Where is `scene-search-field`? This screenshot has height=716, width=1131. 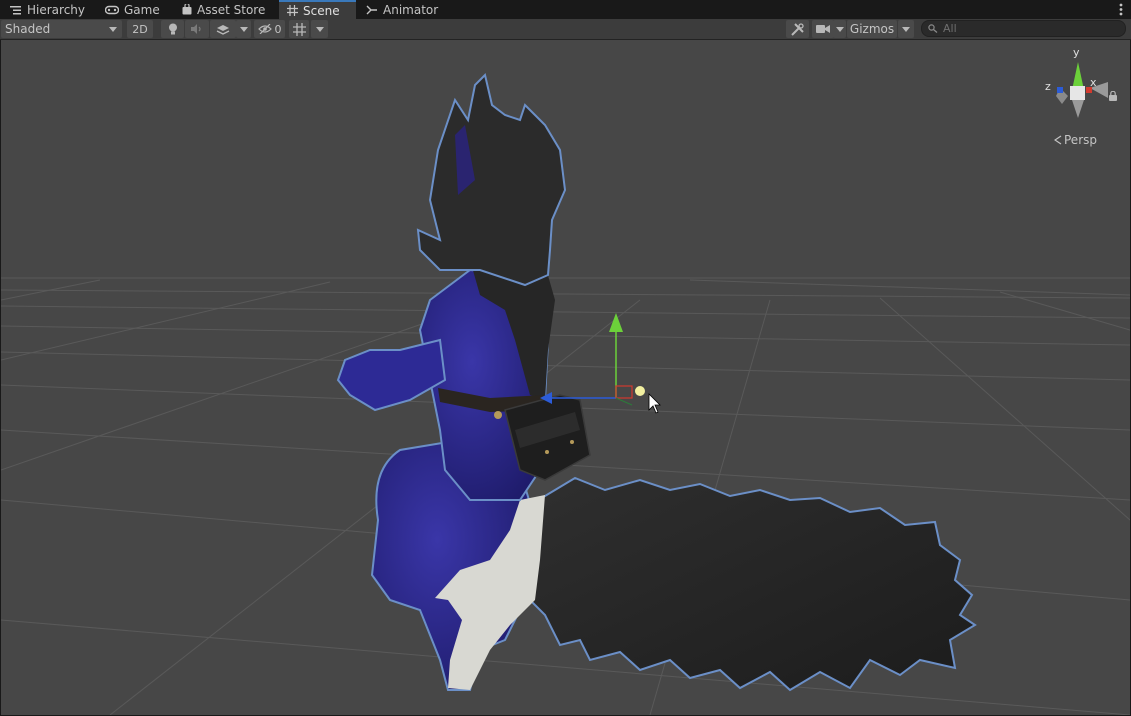
scene-search-field is located at coordinates (1023, 28).